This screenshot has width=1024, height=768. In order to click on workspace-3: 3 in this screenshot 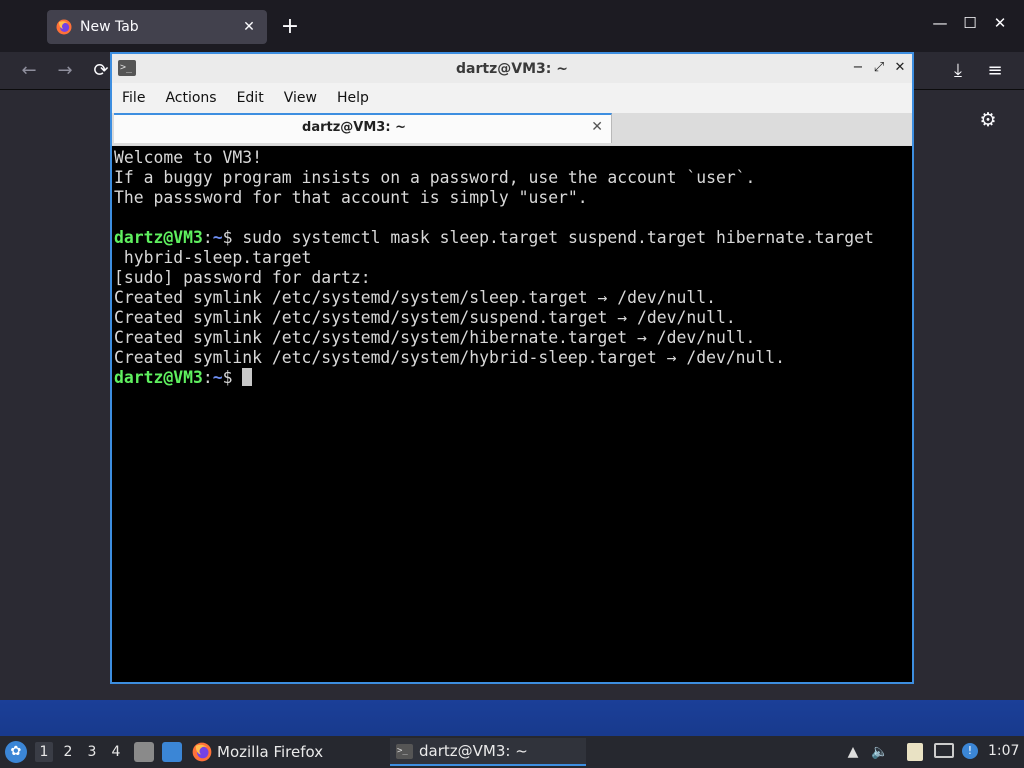, I will do `click(92, 752)`.